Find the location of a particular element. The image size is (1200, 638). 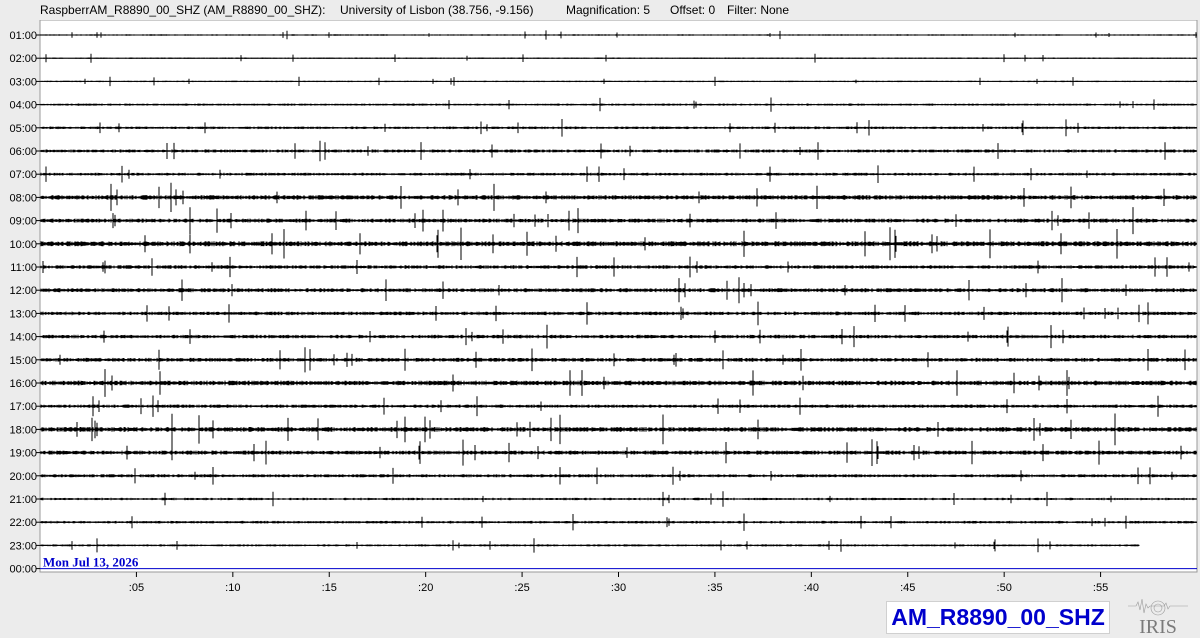

date-label: Mon Jul 13, 2026 is located at coordinates (91, 562).